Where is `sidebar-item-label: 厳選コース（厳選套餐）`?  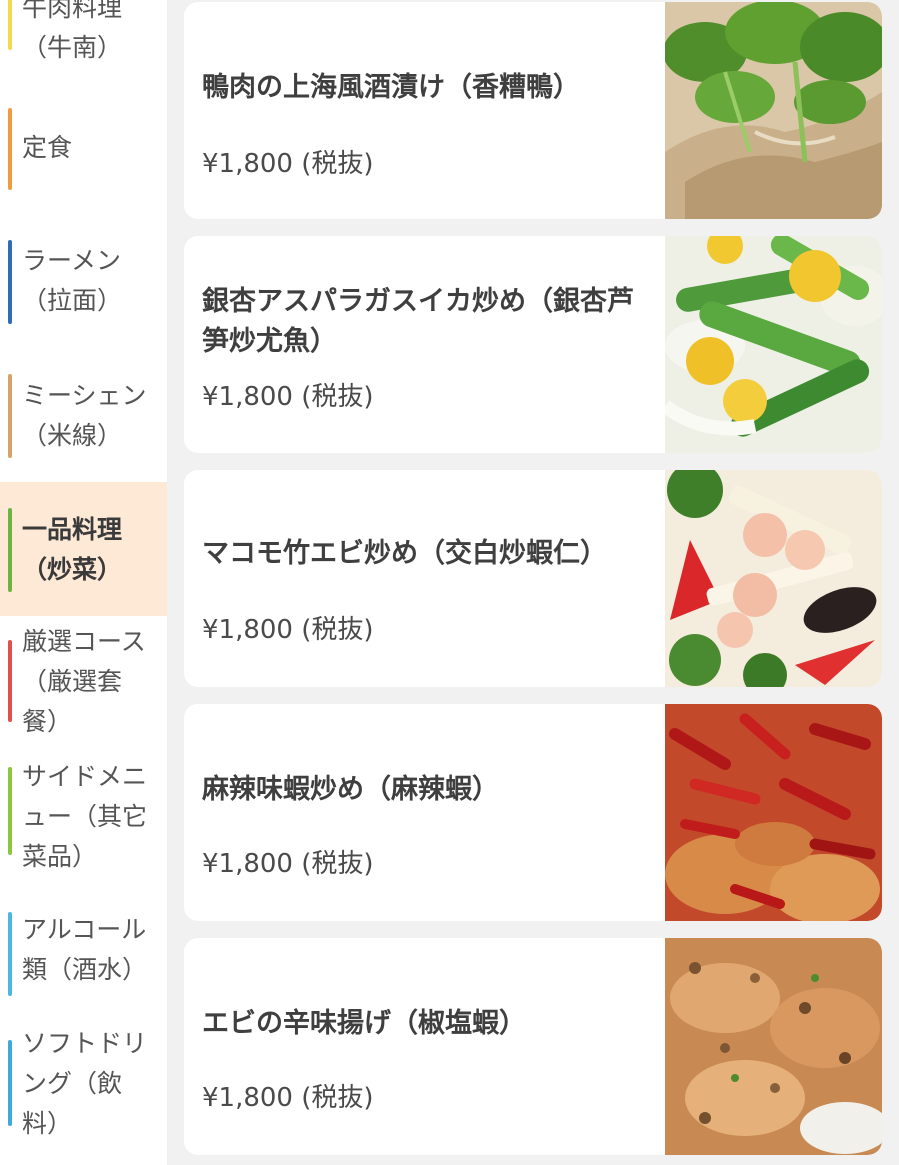
sidebar-item-label: 厳選コース（厳選套餐） is located at coordinates (84, 681).